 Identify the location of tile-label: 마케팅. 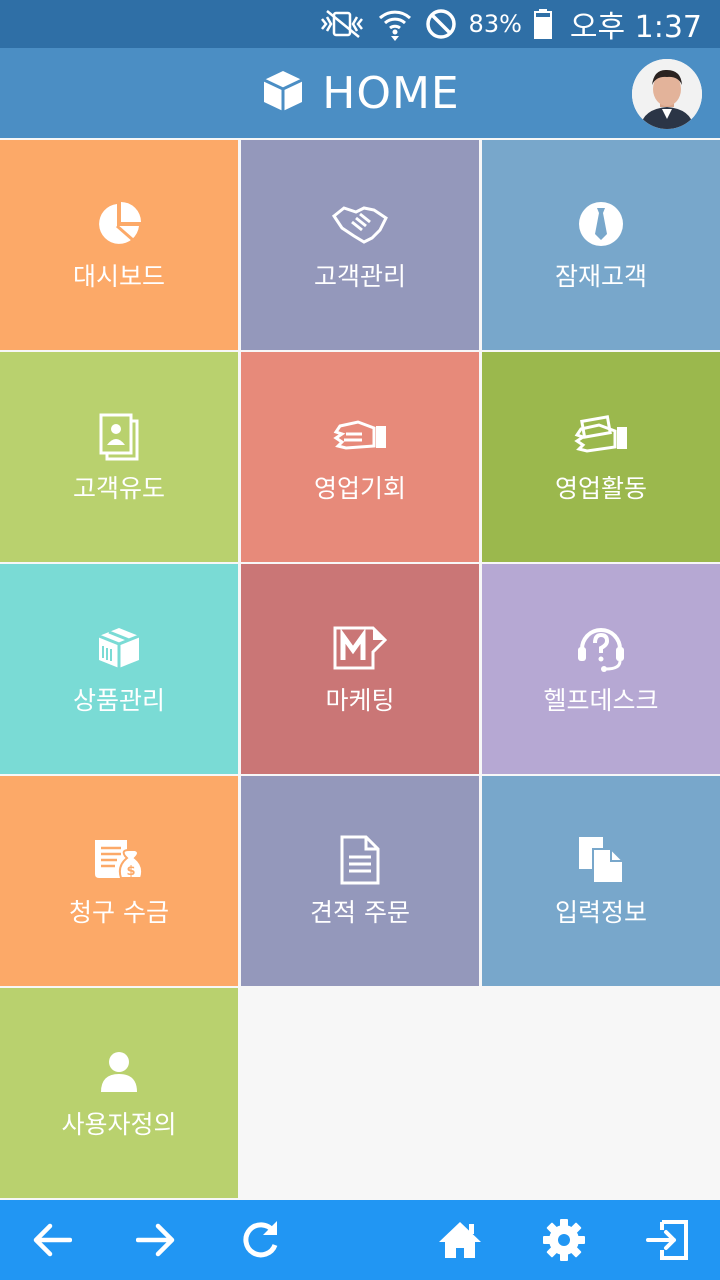
(360, 700).